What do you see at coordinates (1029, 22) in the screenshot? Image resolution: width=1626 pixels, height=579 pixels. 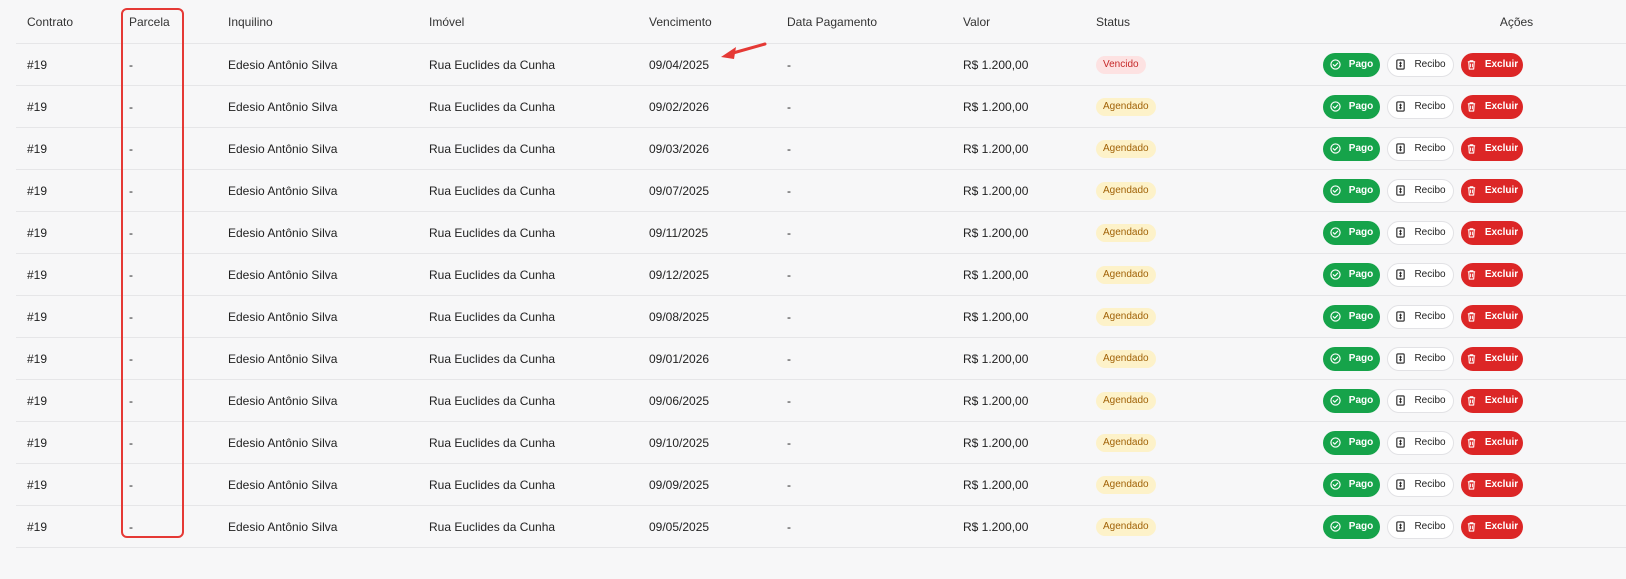 I see `col-valor: Valor` at bounding box center [1029, 22].